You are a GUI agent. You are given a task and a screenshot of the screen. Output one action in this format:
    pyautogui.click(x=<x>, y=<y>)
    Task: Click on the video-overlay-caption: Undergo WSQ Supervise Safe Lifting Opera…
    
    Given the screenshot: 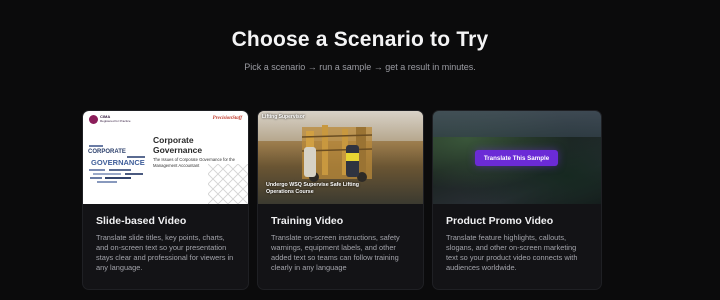 What is the action you would take?
    pyautogui.click(x=313, y=188)
    